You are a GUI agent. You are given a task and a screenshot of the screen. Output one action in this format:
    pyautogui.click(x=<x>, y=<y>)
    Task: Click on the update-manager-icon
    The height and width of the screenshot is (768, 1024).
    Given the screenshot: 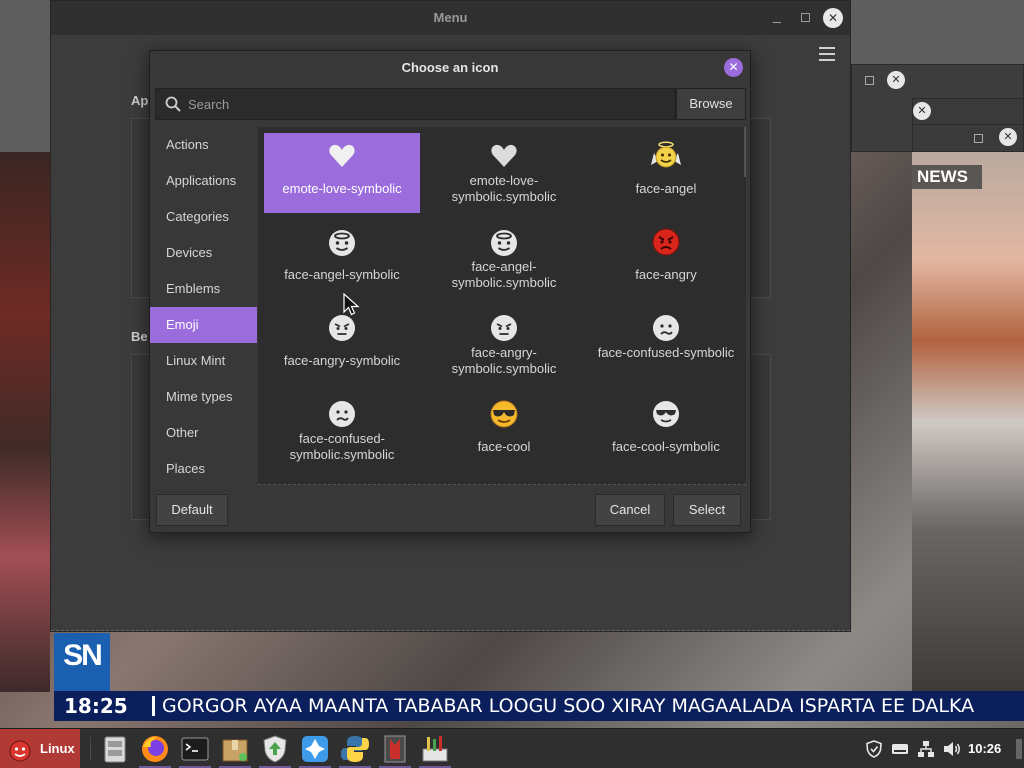 What is the action you would take?
    pyautogui.click(x=275, y=749)
    